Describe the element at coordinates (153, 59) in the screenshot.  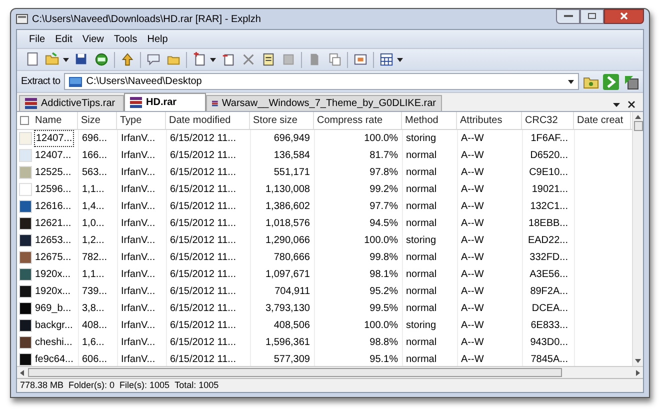
I see `speech-bubble-icon` at that location.